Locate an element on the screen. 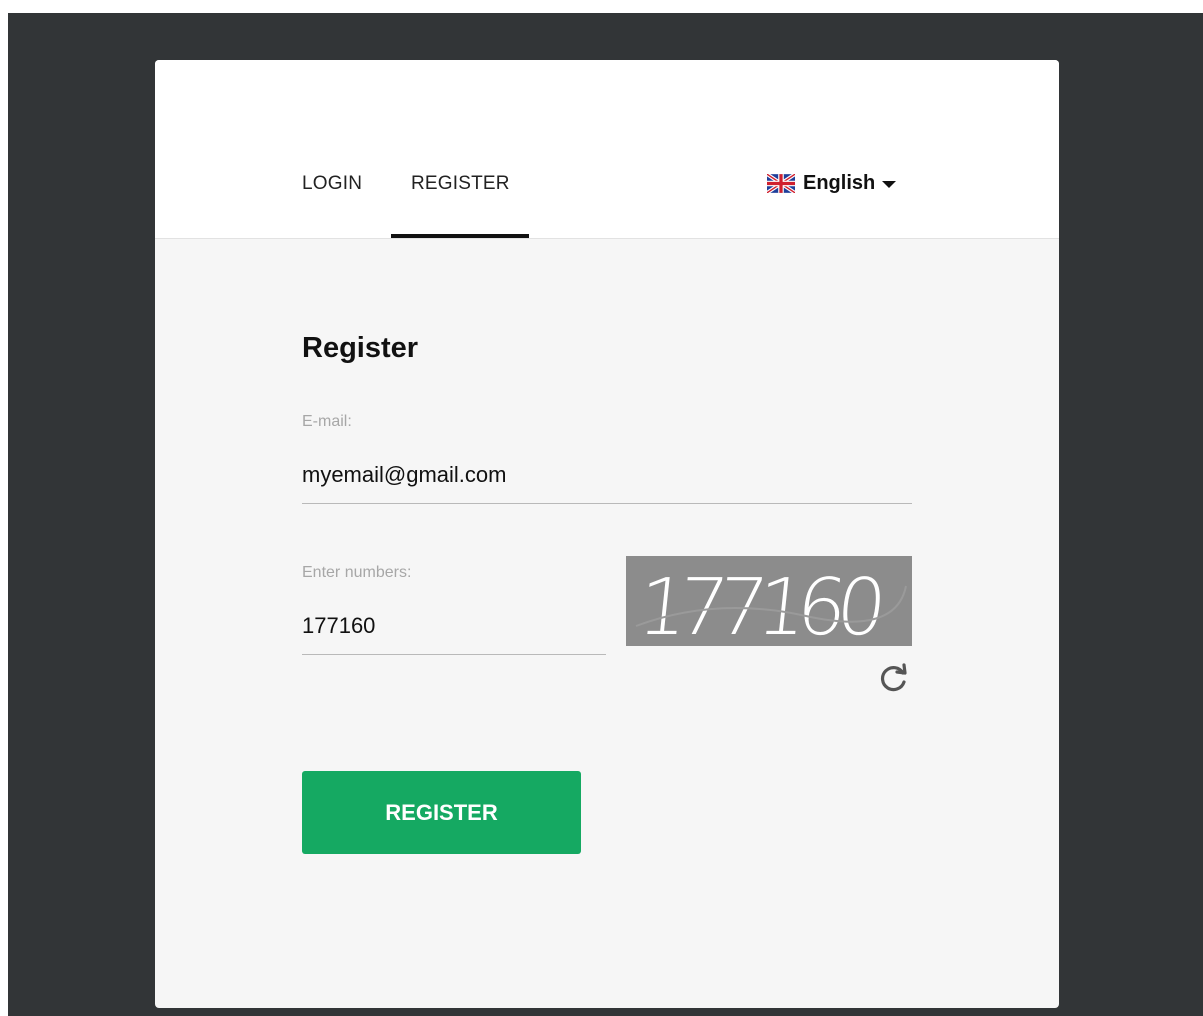  card-header: LOGIN REGISTER English is located at coordinates (607, 149).